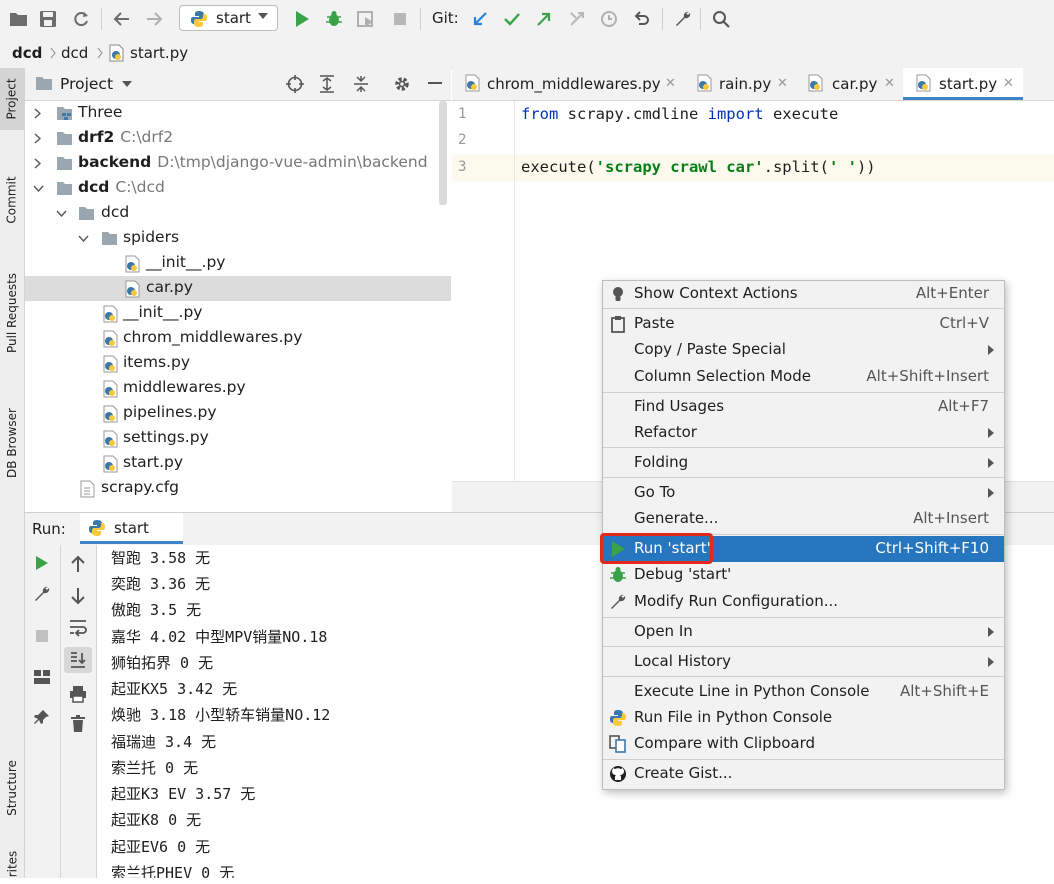 The image size is (1054, 884). What do you see at coordinates (27, 53) in the screenshot?
I see `breadcrumb-project: dcd` at bounding box center [27, 53].